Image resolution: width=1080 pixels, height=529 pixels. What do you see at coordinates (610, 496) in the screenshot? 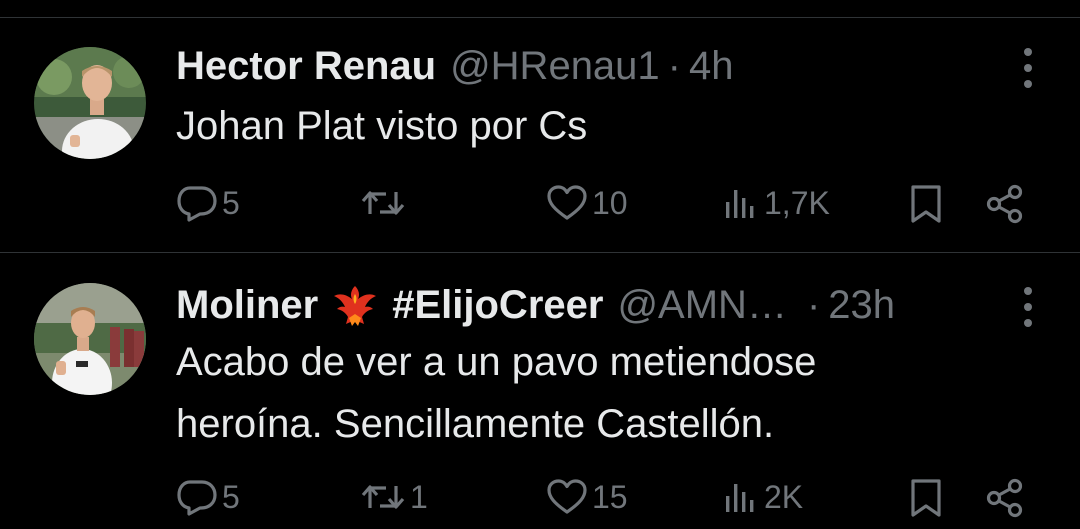
I see `like-count: 15` at bounding box center [610, 496].